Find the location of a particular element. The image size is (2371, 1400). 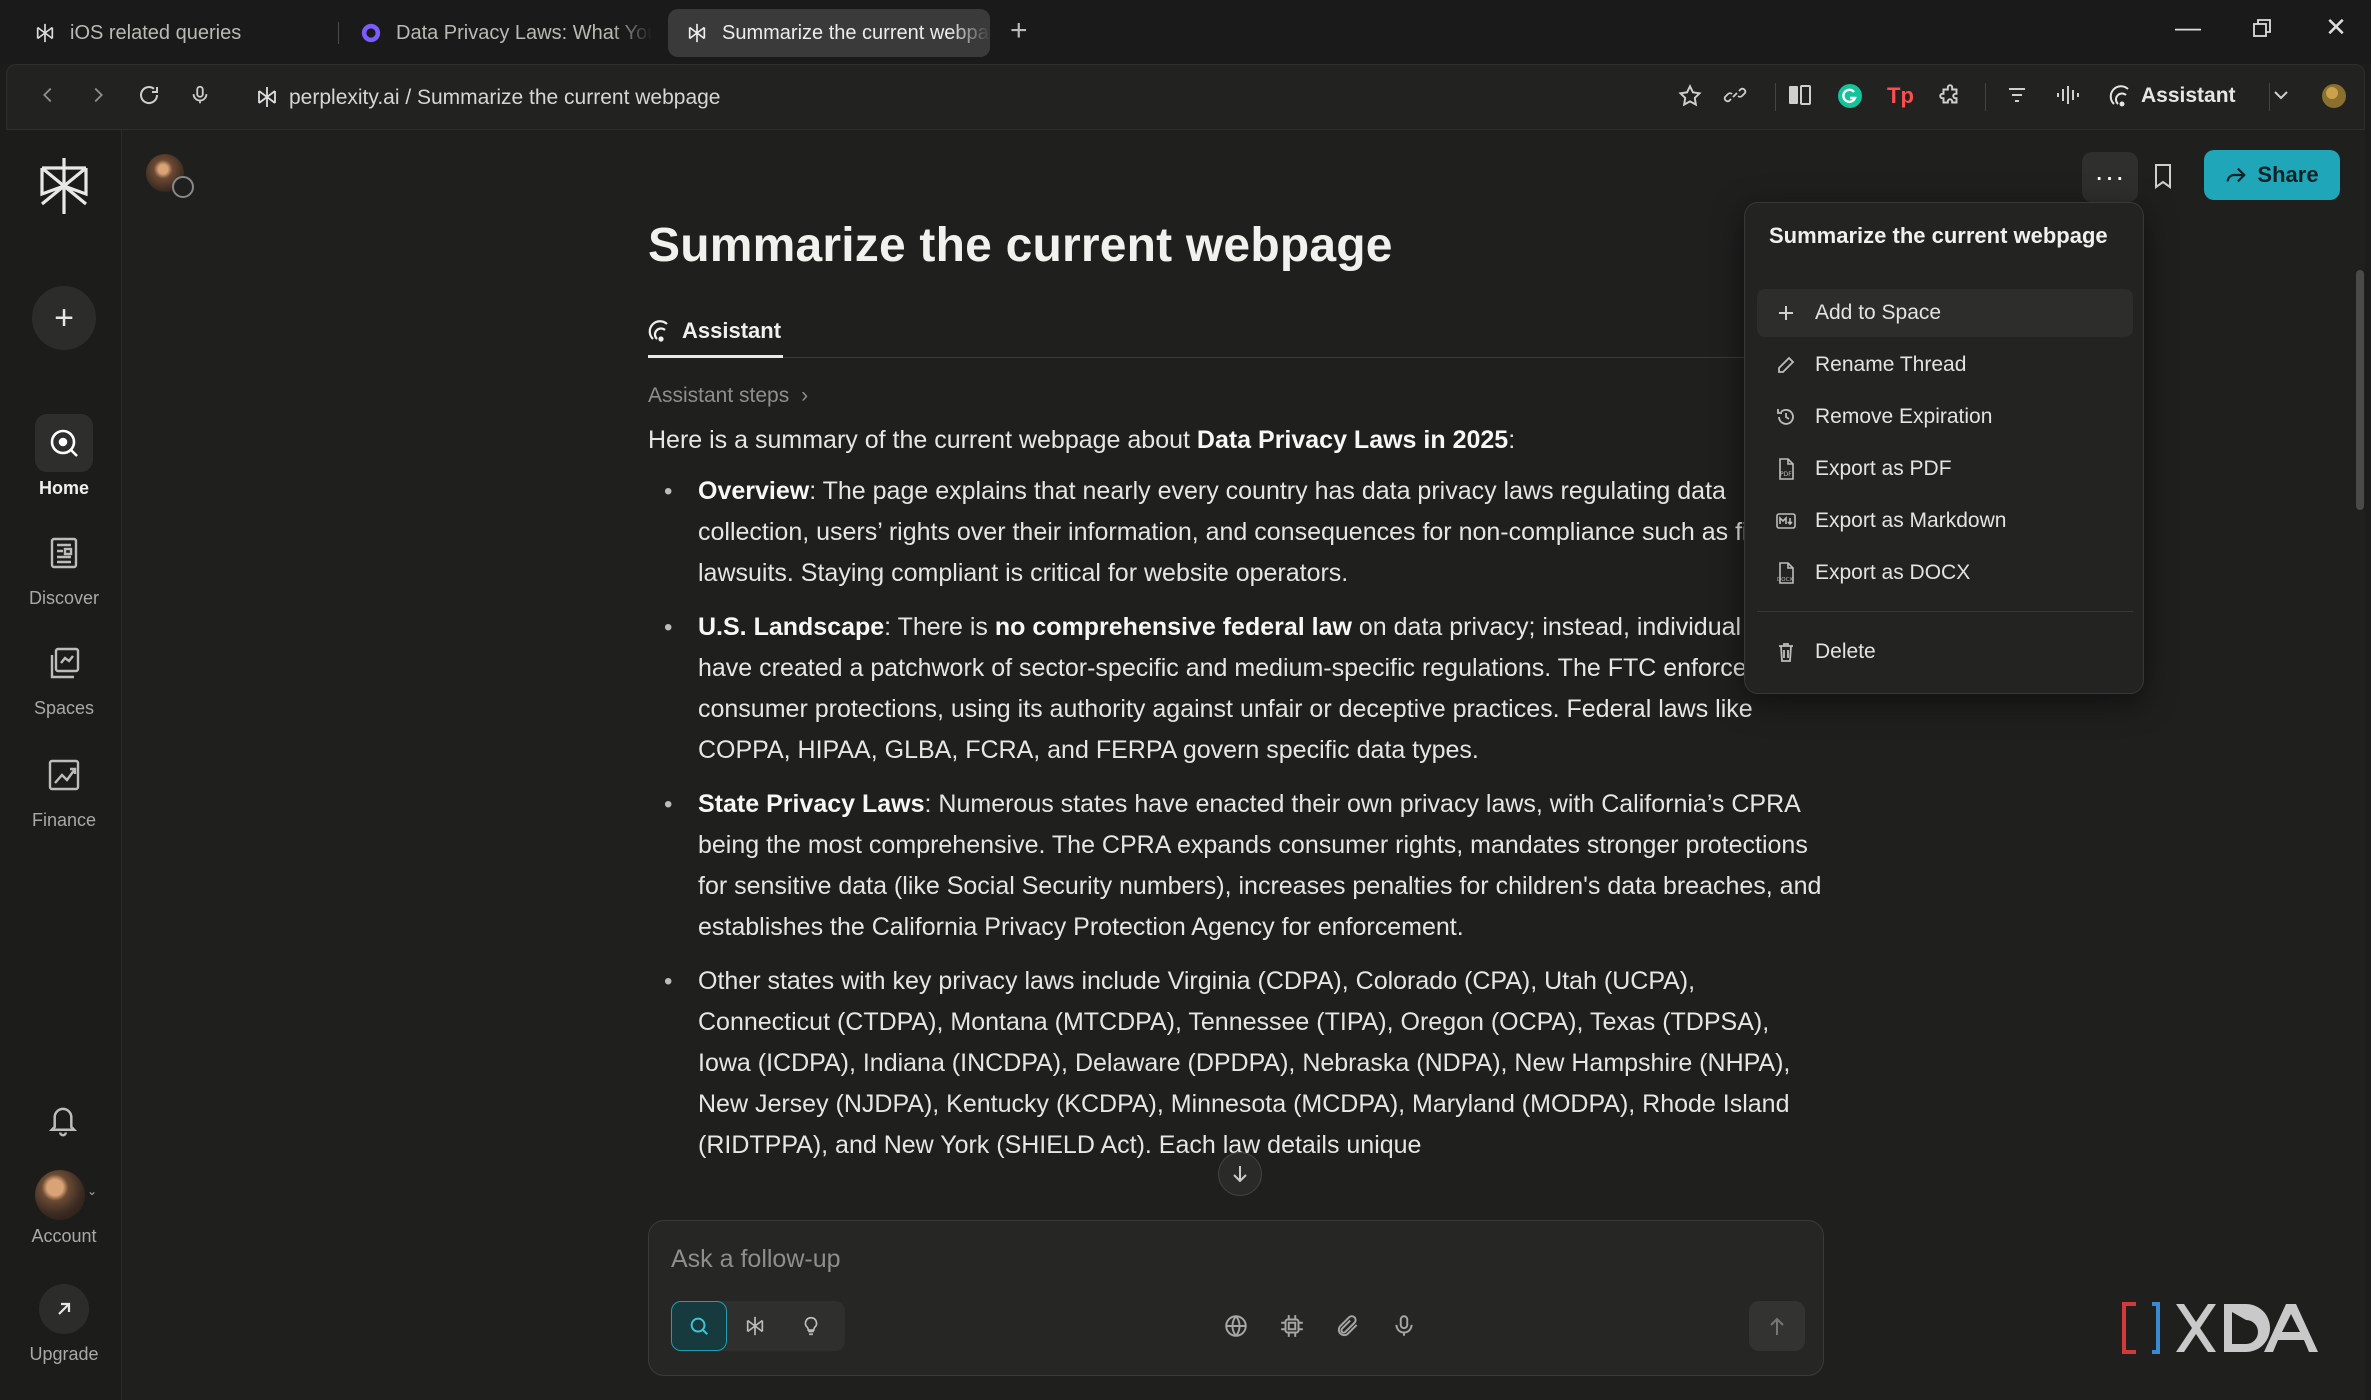

paperclip-icon is located at coordinates (1348, 1328).